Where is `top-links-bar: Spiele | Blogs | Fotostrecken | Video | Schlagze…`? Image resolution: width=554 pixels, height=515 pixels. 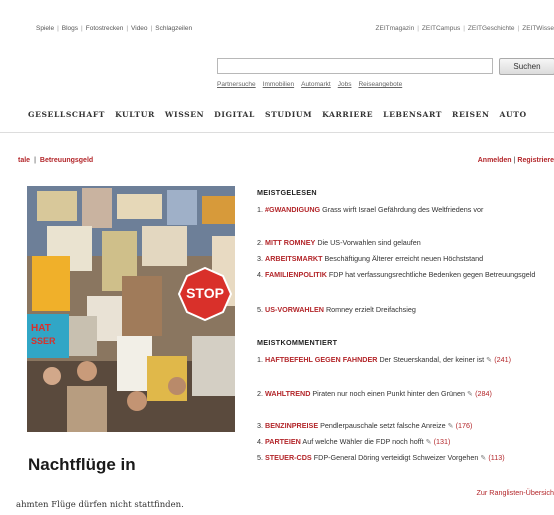 top-links-bar: Spiele | Blogs | Fotostrecken | Video | Schlagze… is located at coordinates (114, 28).